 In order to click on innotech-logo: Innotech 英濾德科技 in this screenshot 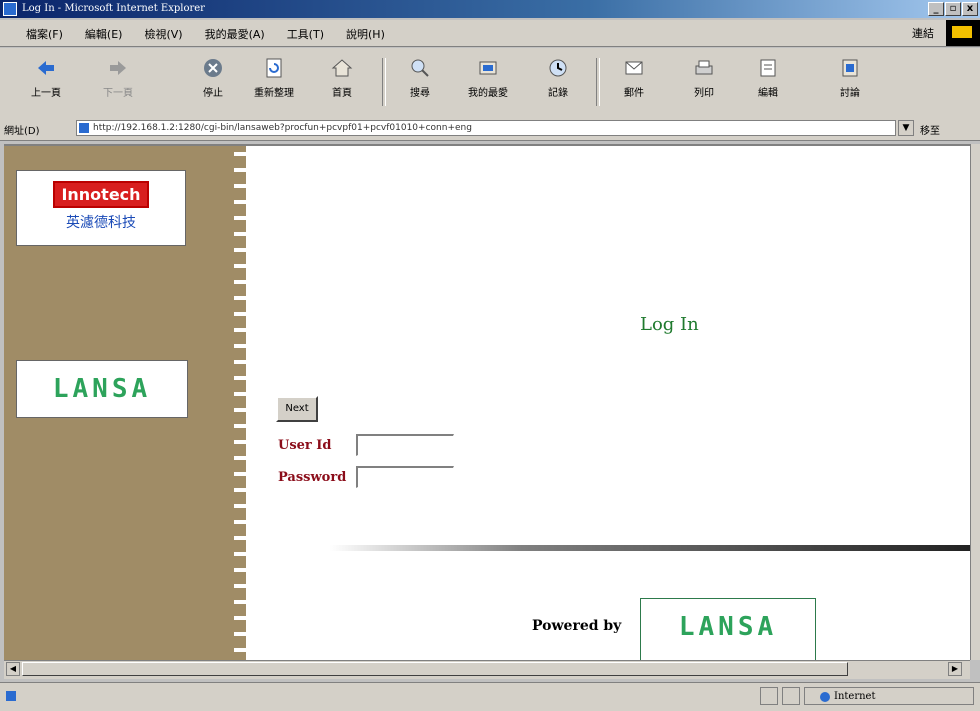, I will do `click(101, 208)`.